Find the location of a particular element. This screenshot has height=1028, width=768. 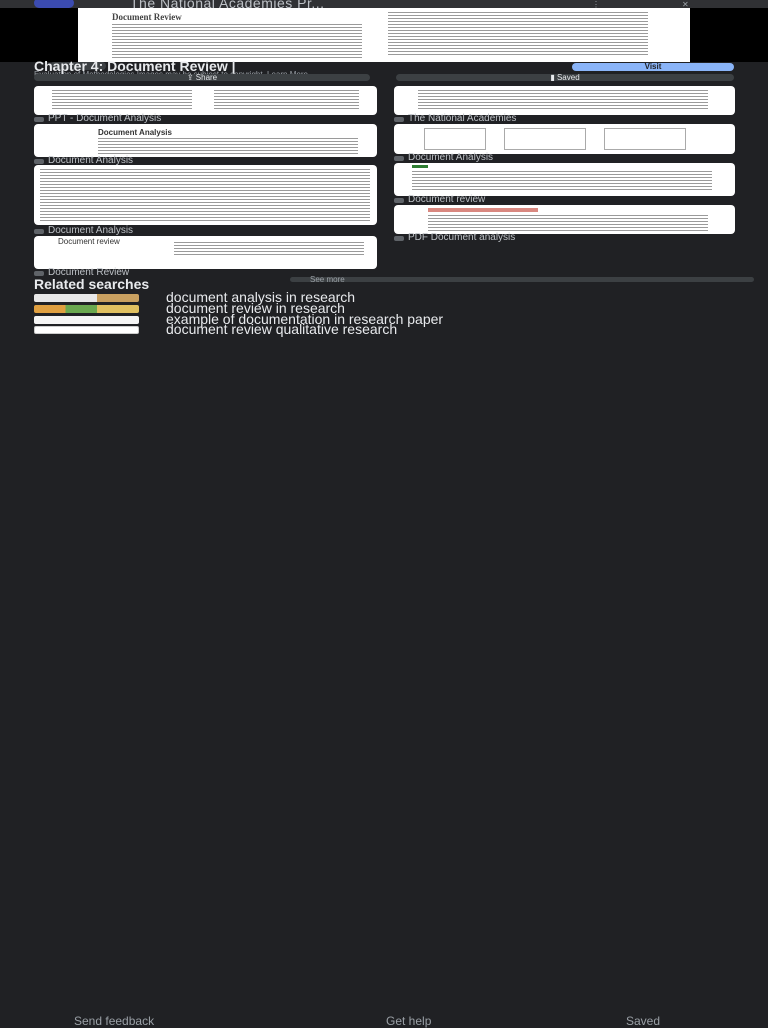

card-heading: Document Analysis is located at coordinates (135, 132).